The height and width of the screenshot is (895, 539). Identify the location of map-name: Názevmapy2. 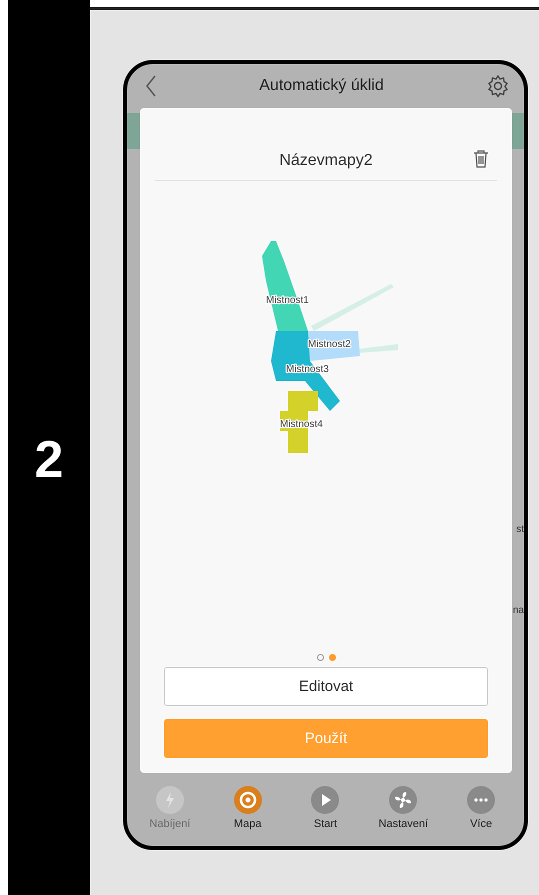
(326, 161).